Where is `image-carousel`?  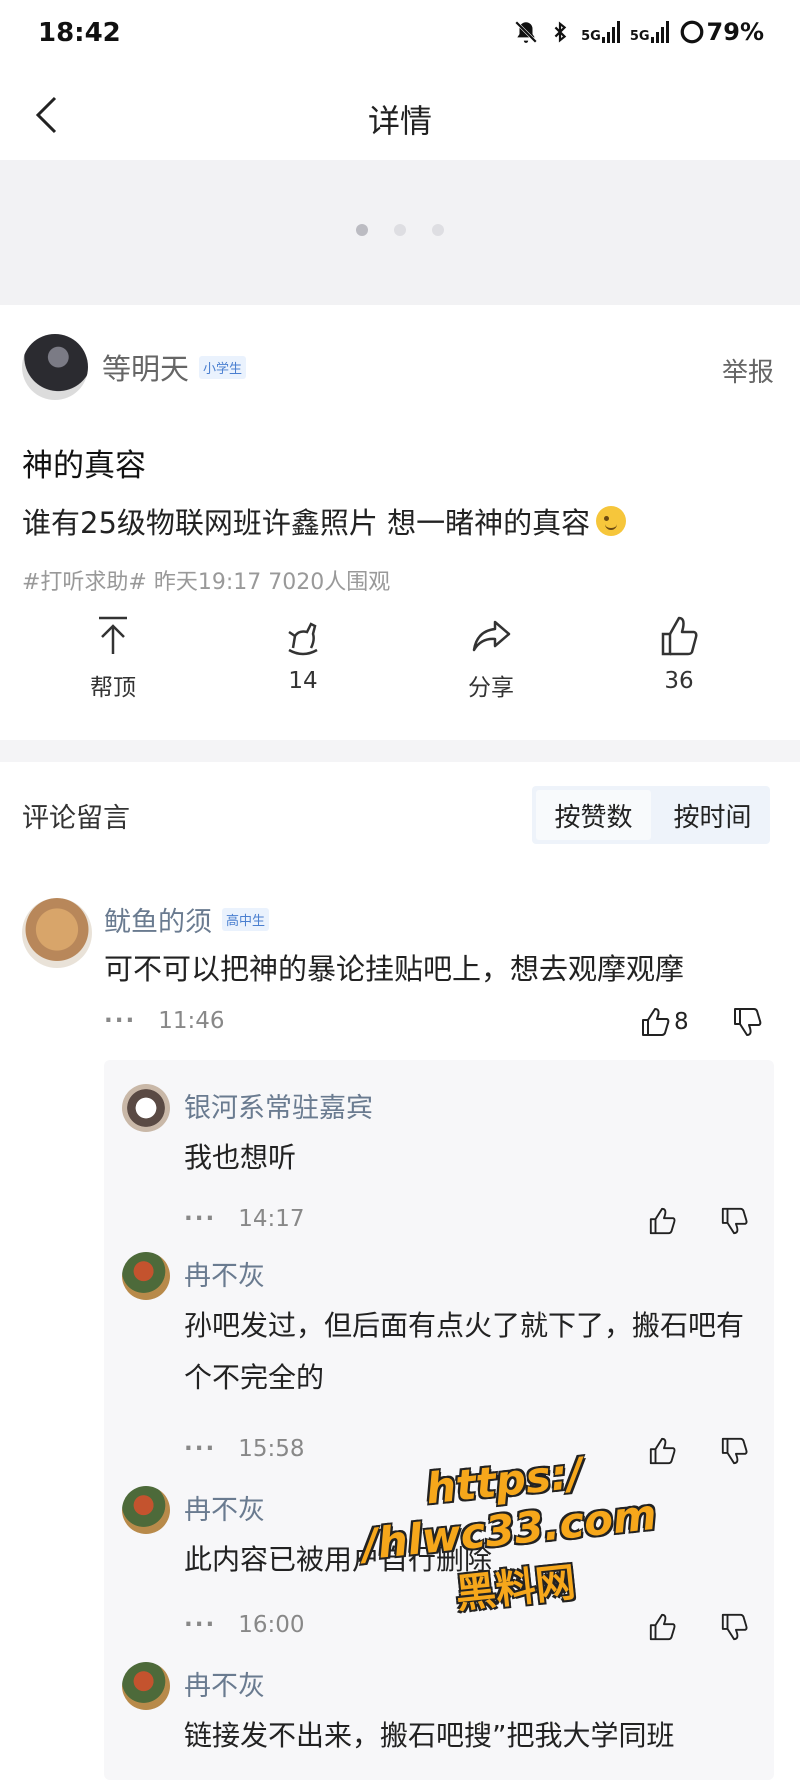 image-carousel is located at coordinates (400, 232).